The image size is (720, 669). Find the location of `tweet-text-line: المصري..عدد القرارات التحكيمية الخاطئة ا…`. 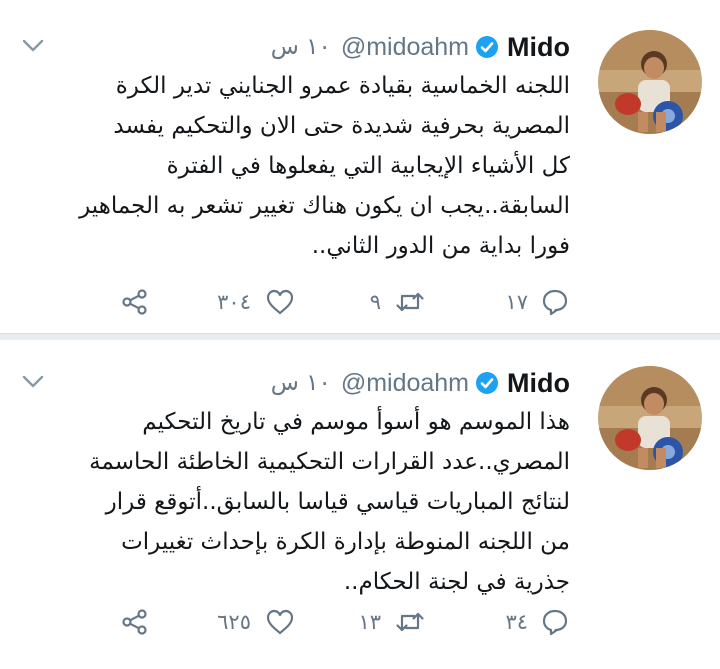

tweet-text-line: المصري..عدد القرارات التحكيمية الخاطئة ا… is located at coordinates (329, 462).